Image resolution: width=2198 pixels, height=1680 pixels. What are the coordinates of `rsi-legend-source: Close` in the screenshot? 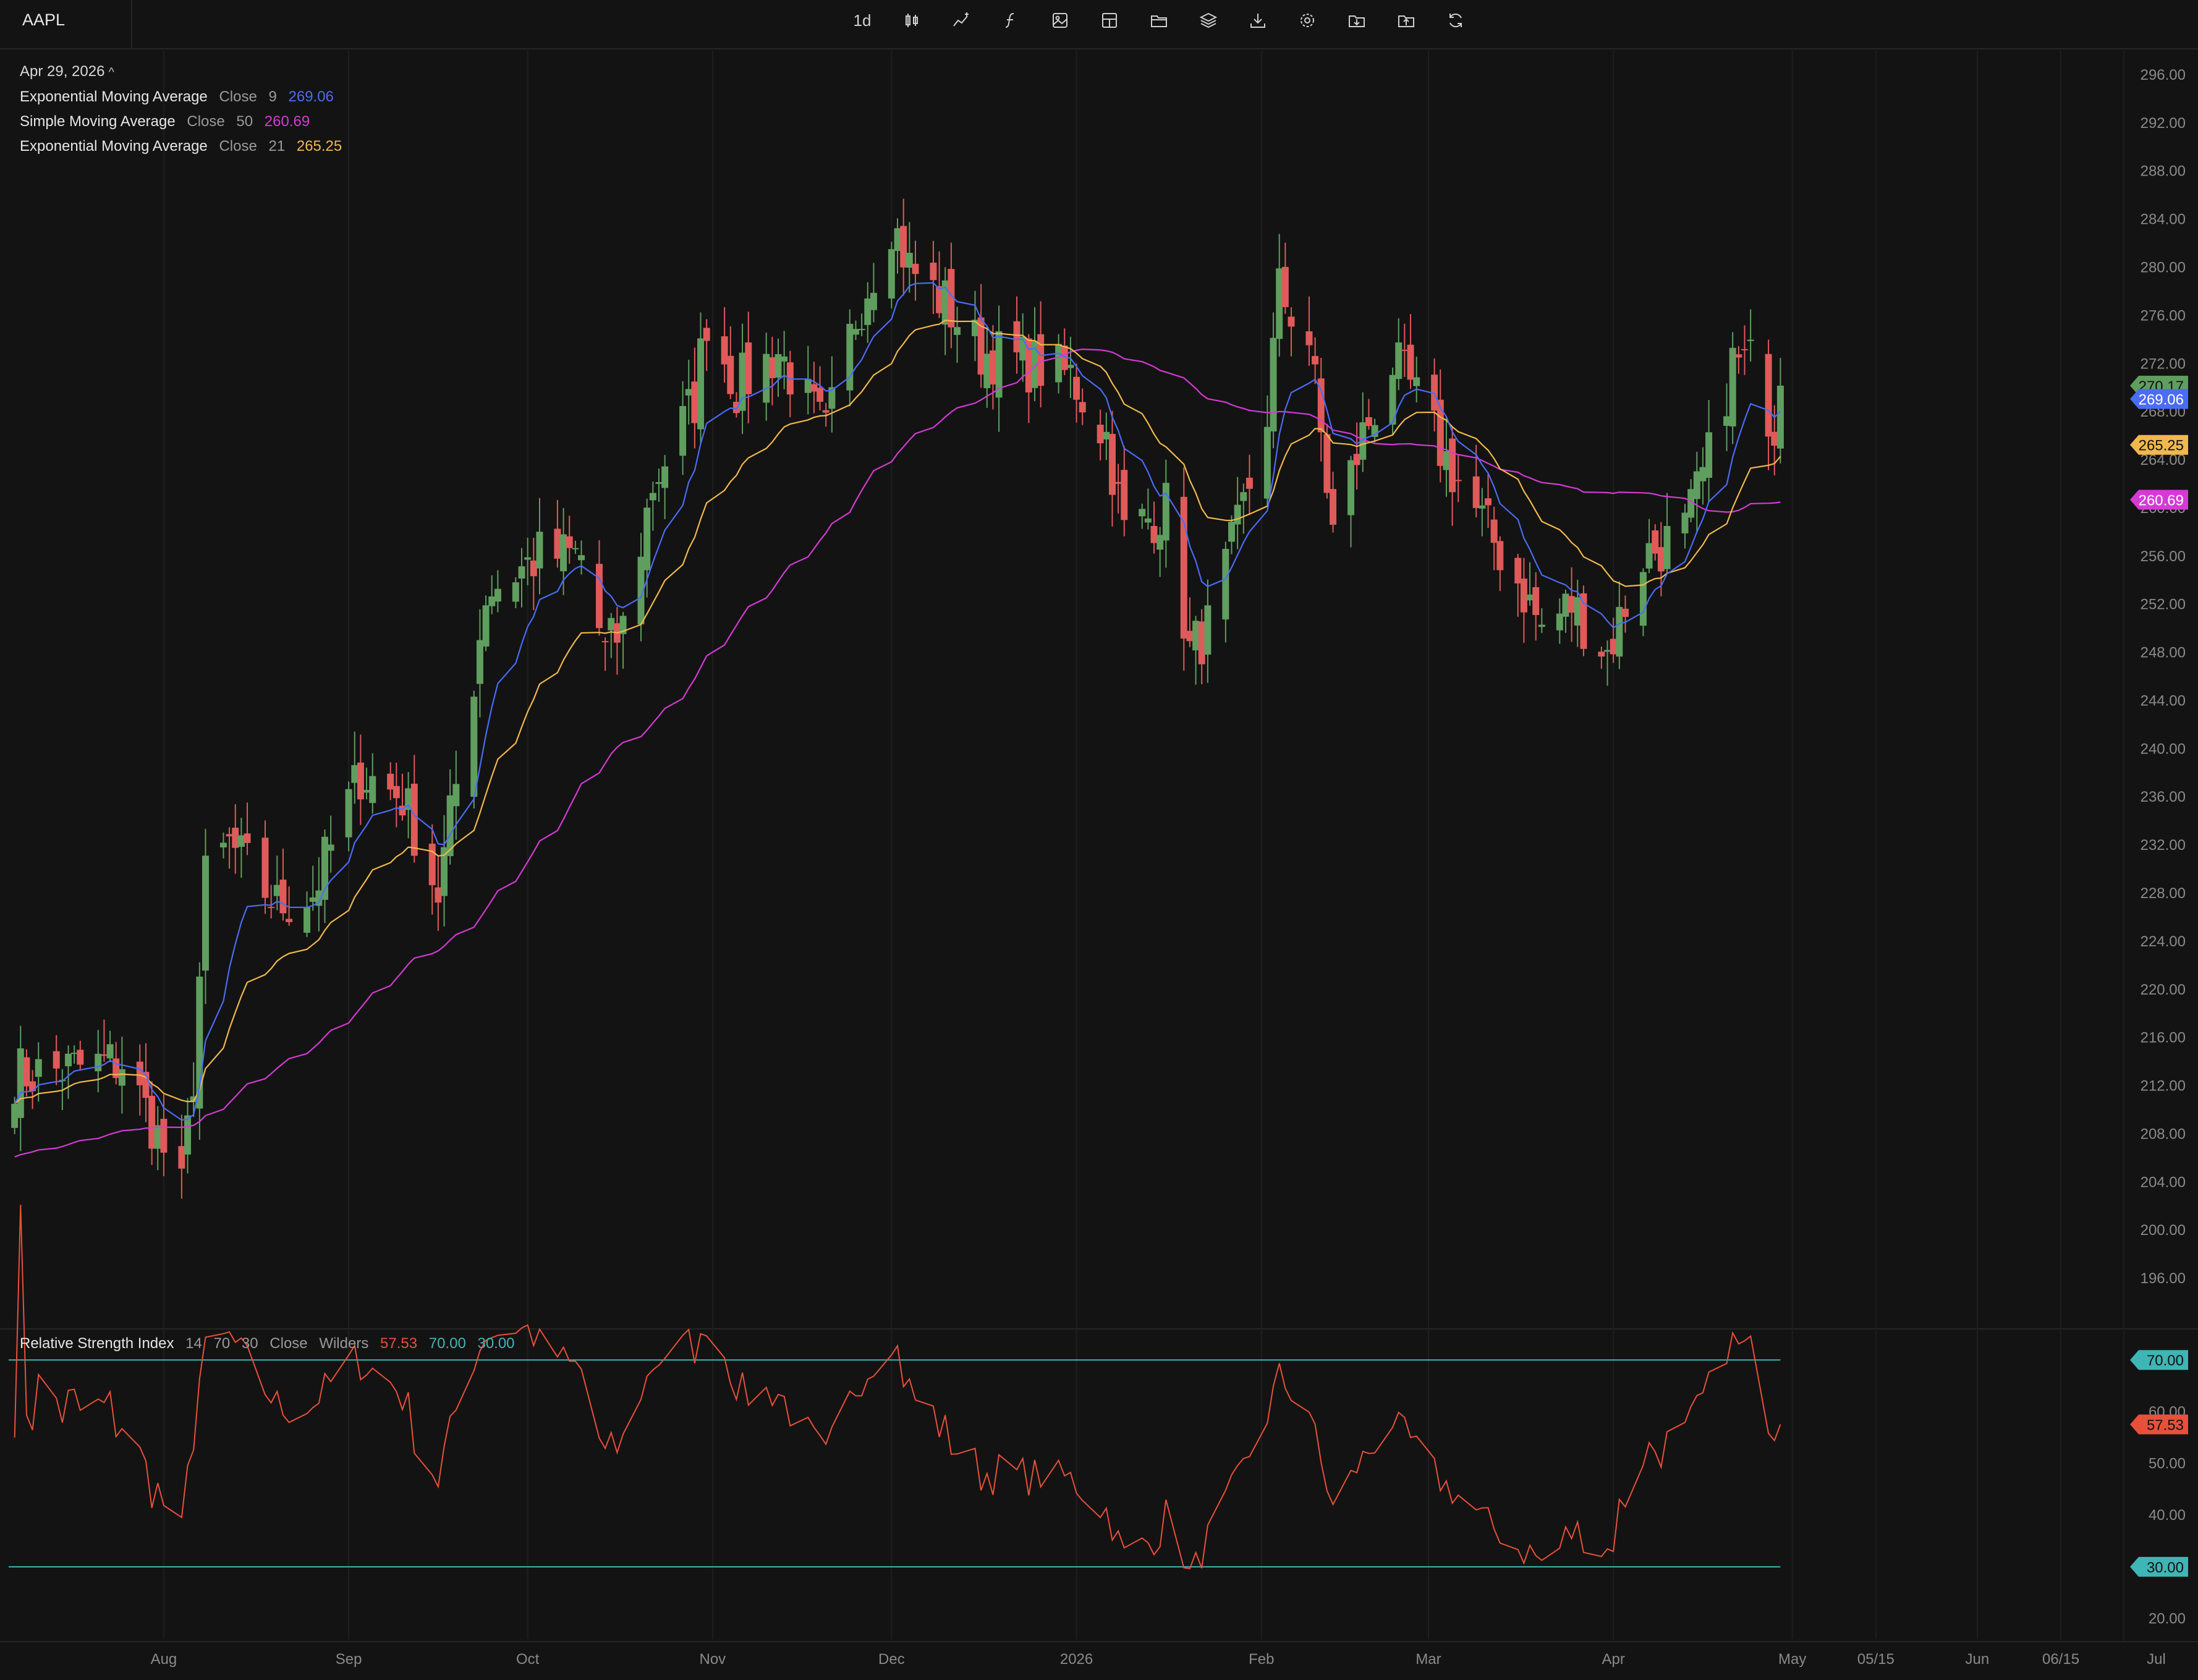 It's located at (289, 1344).